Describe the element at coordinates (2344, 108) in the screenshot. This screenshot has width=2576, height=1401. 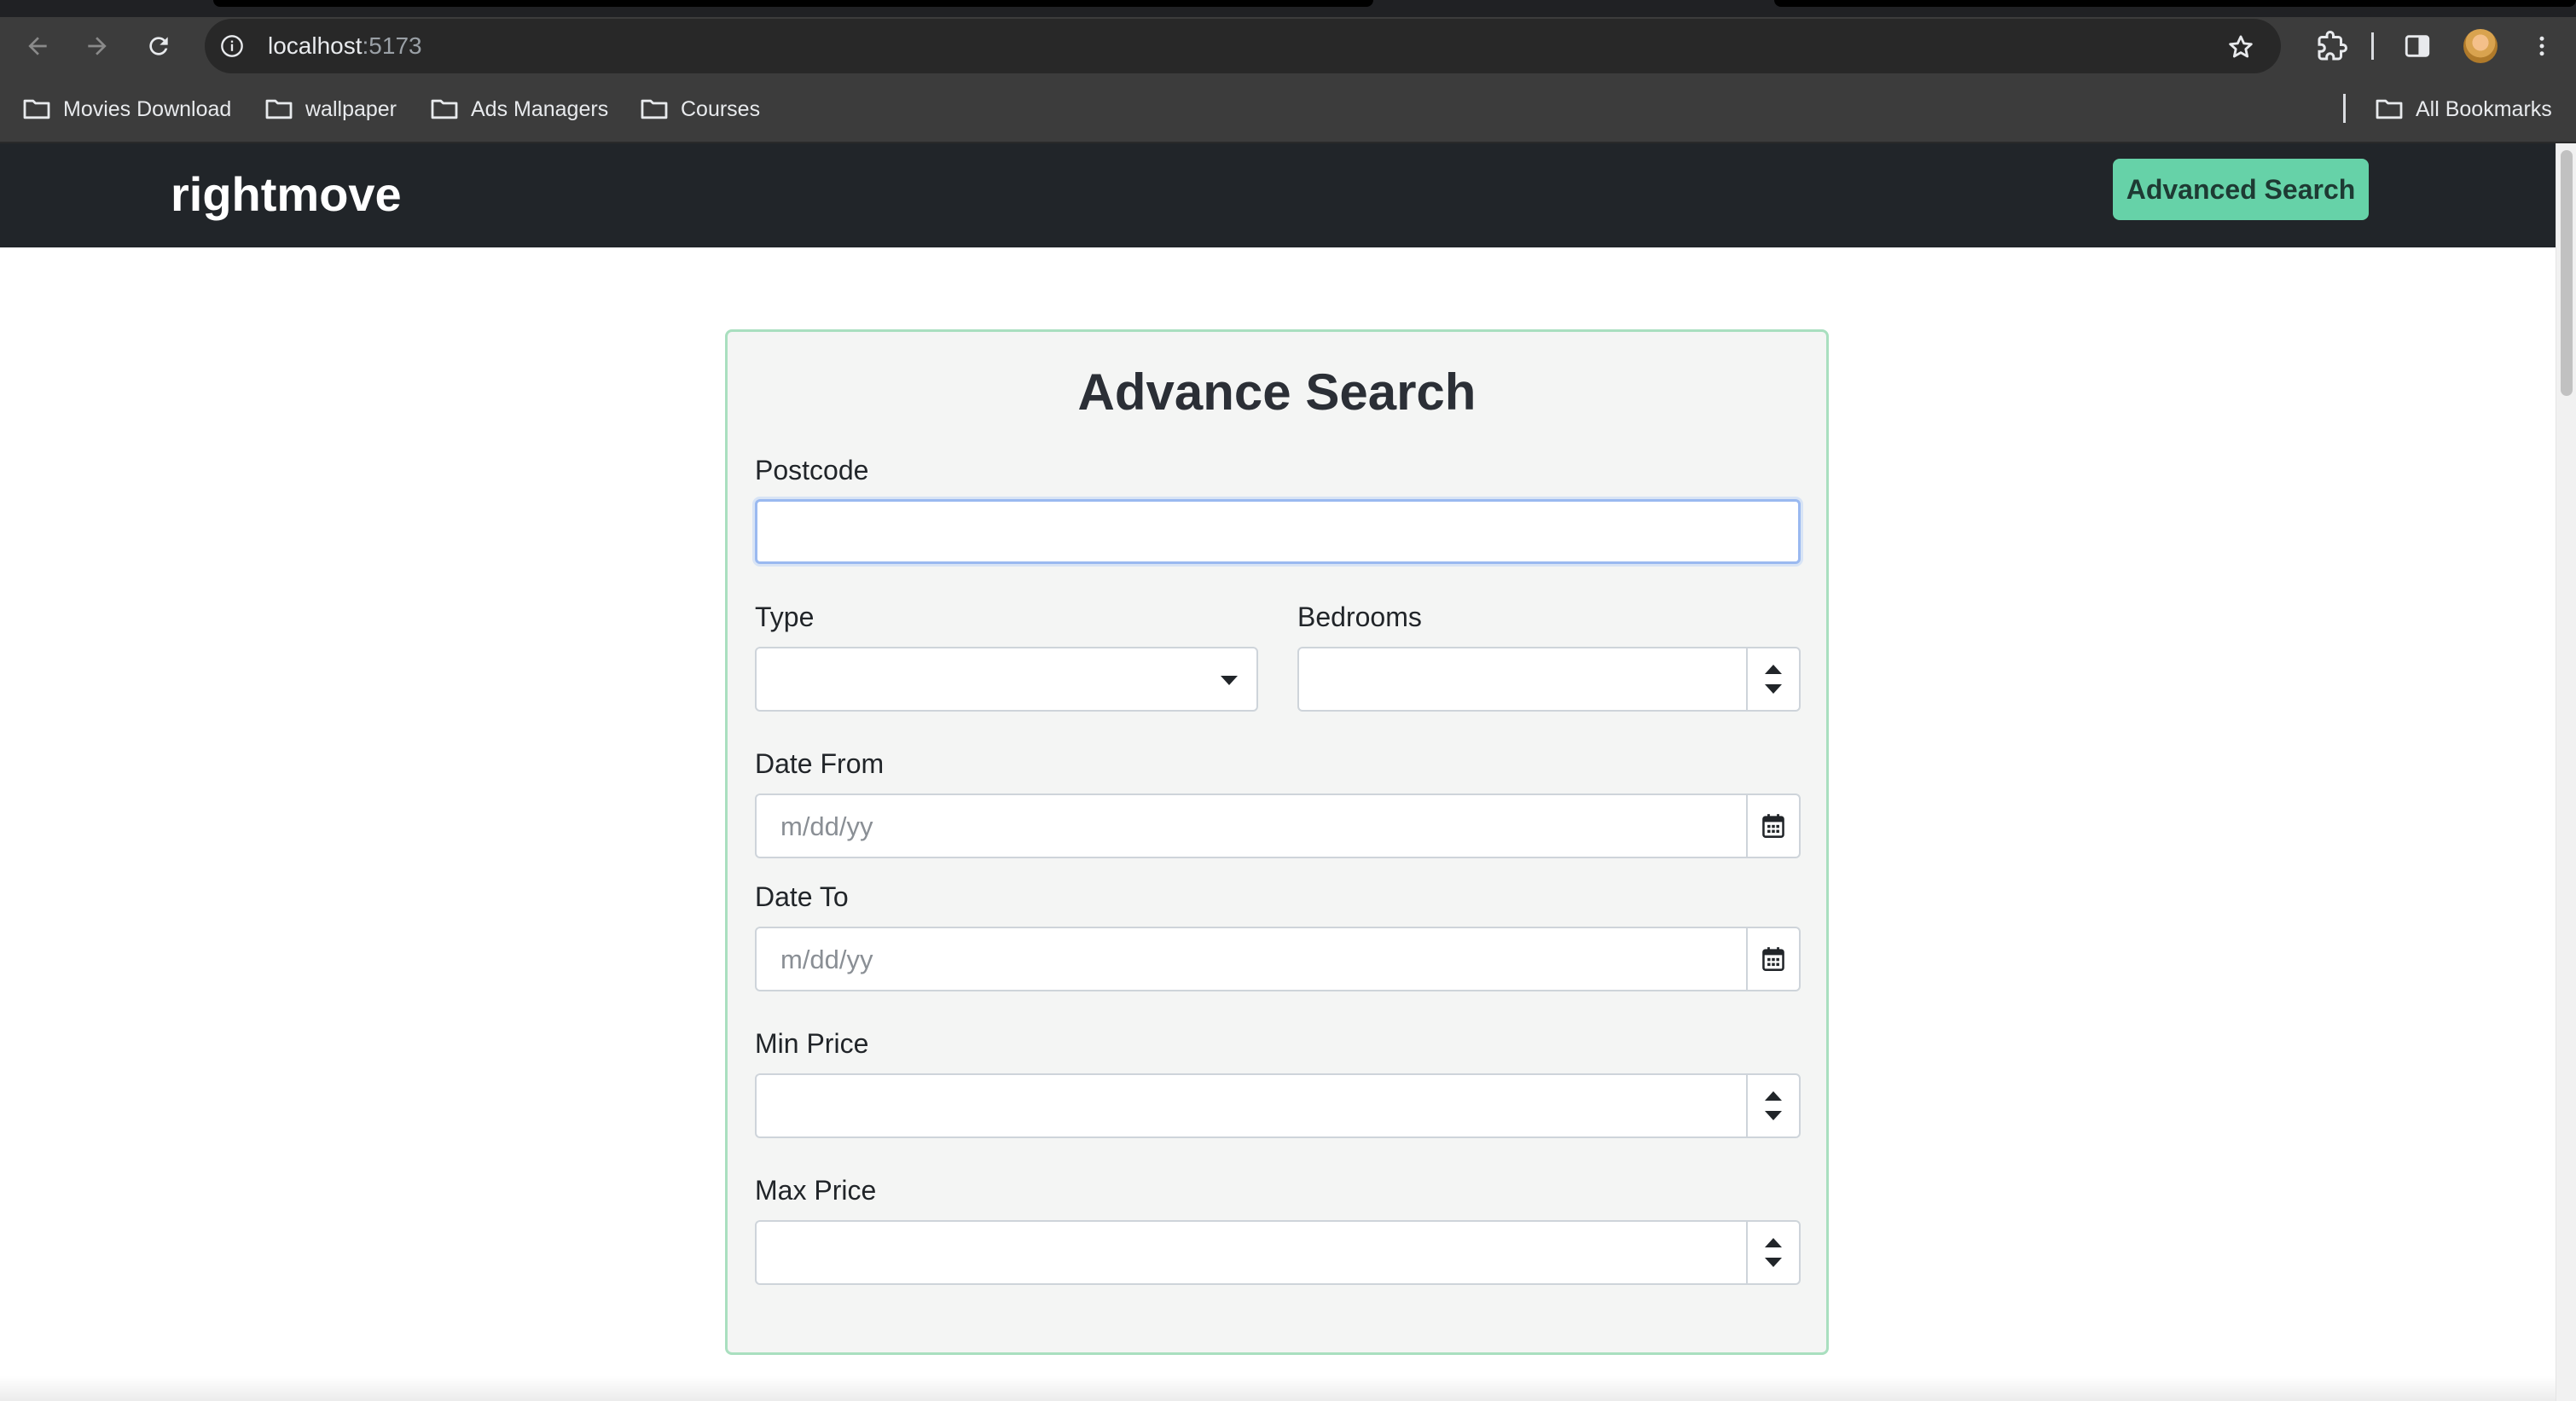
I see `bookmarks-separator` at that location.